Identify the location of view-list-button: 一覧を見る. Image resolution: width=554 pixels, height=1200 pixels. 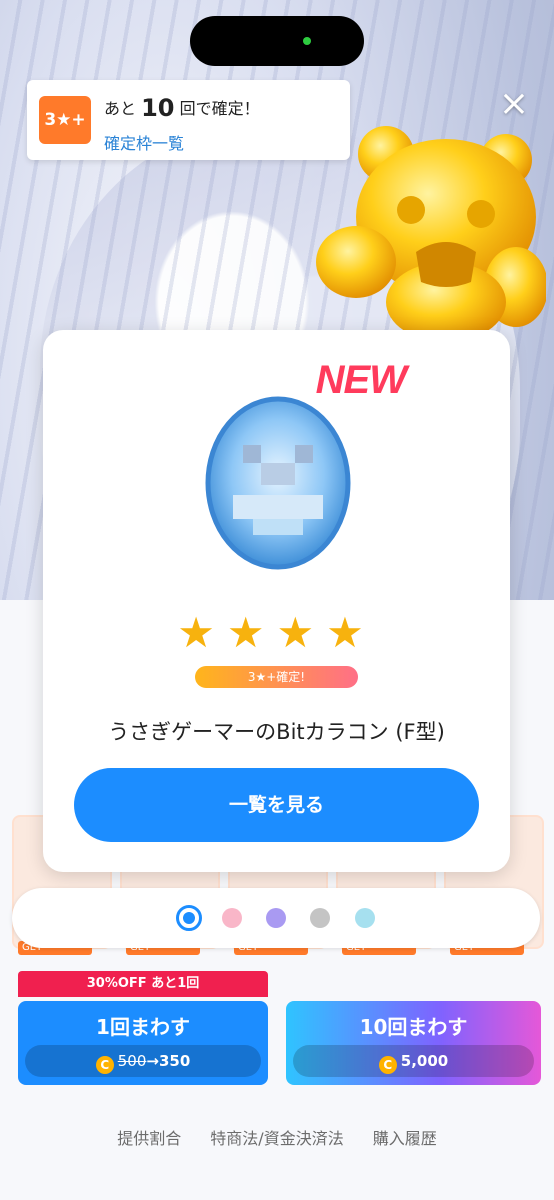
(276, 805).